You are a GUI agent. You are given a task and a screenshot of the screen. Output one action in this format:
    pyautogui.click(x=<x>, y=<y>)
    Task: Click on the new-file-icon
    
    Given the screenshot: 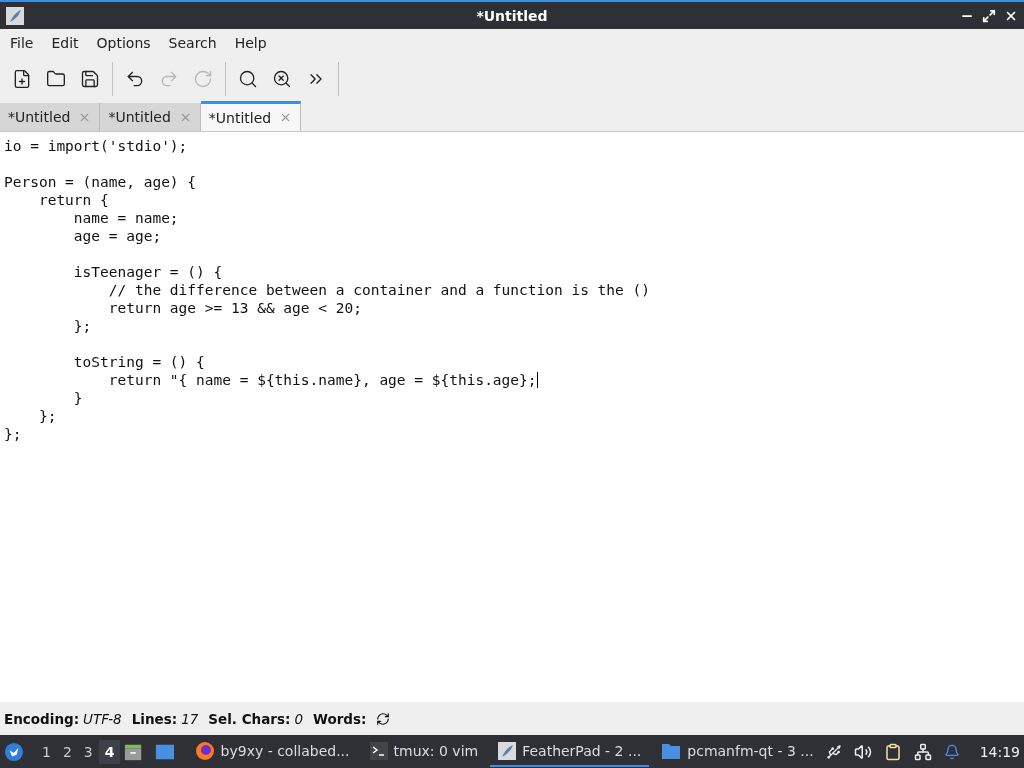 What is the action you would take?
    pyautogui.click(x=22, y=79)
    